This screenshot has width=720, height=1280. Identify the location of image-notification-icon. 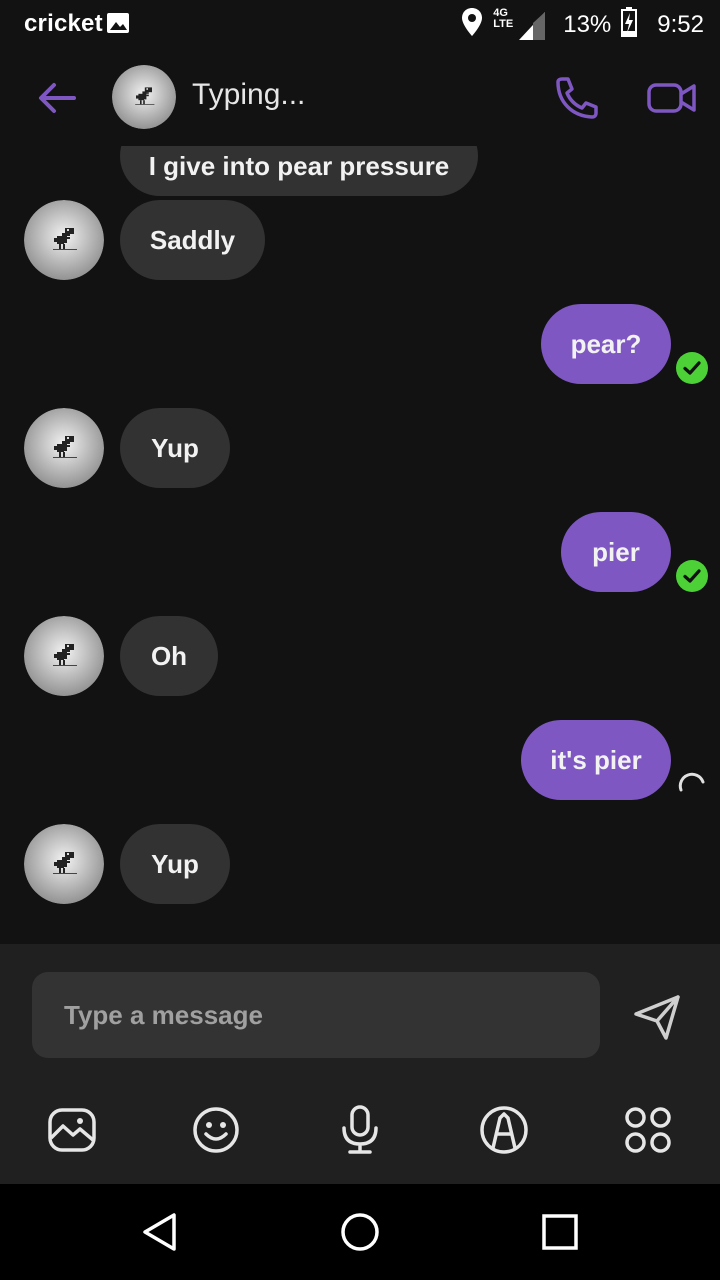
(118, 23).